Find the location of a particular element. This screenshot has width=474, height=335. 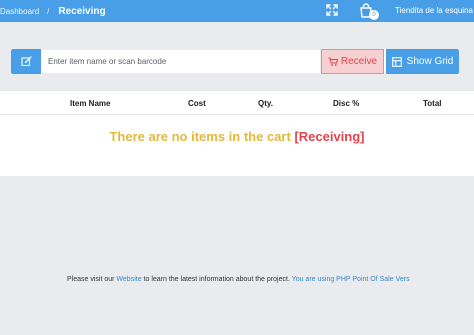

fullscreen-icon is located at coordinates (332, 10).